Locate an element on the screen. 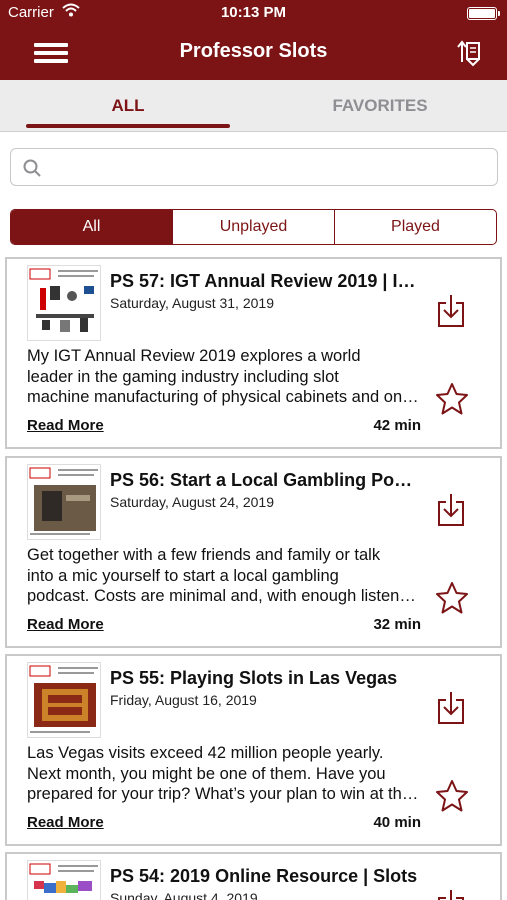 This screenshot has width=507, height=900. episode-title: PS 55: Playing Slots in Las Vegas is located at coordinates (254, 678).